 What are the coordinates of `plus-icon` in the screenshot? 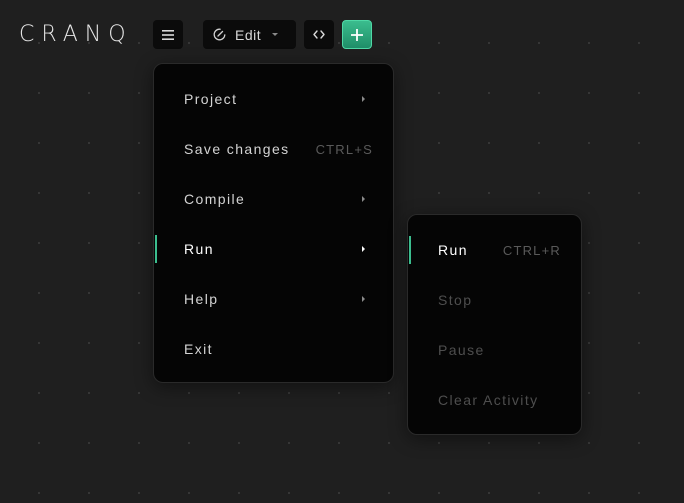 It's located at (357, 34).